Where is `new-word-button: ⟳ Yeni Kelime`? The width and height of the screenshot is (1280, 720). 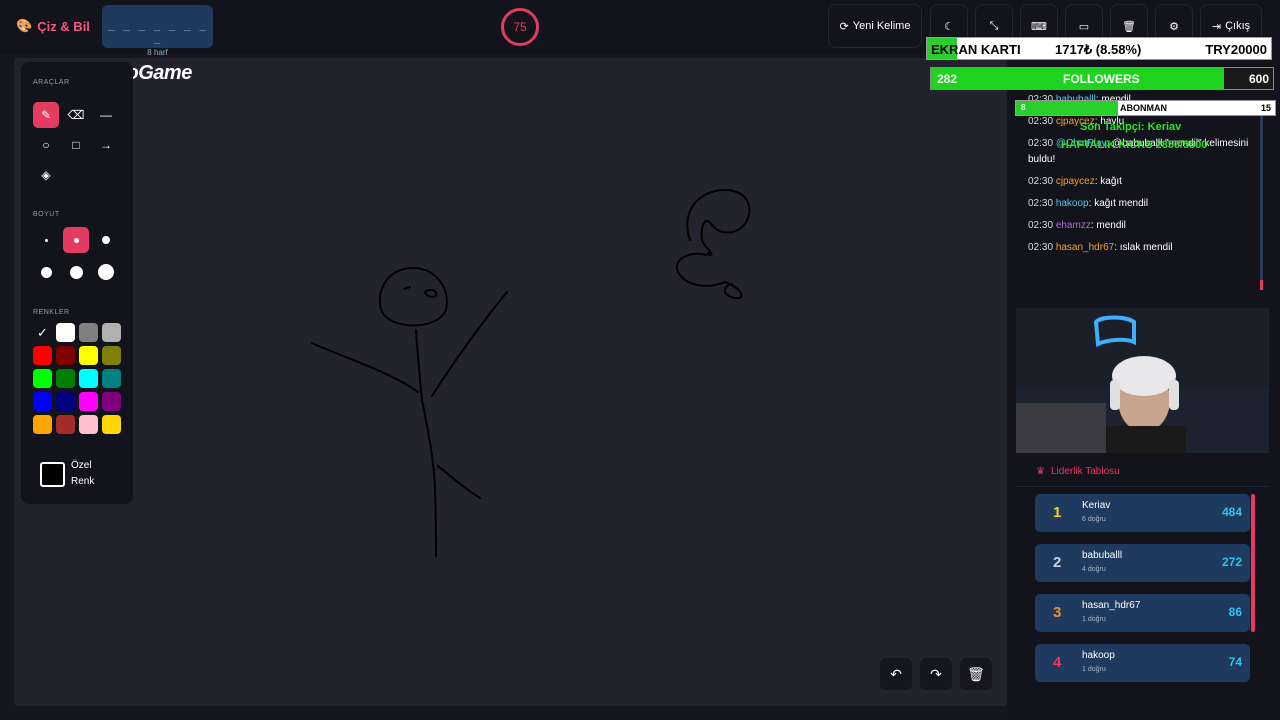
new-word-button: ⟳ Yeni Kelime is located at coordinates (875, 26).